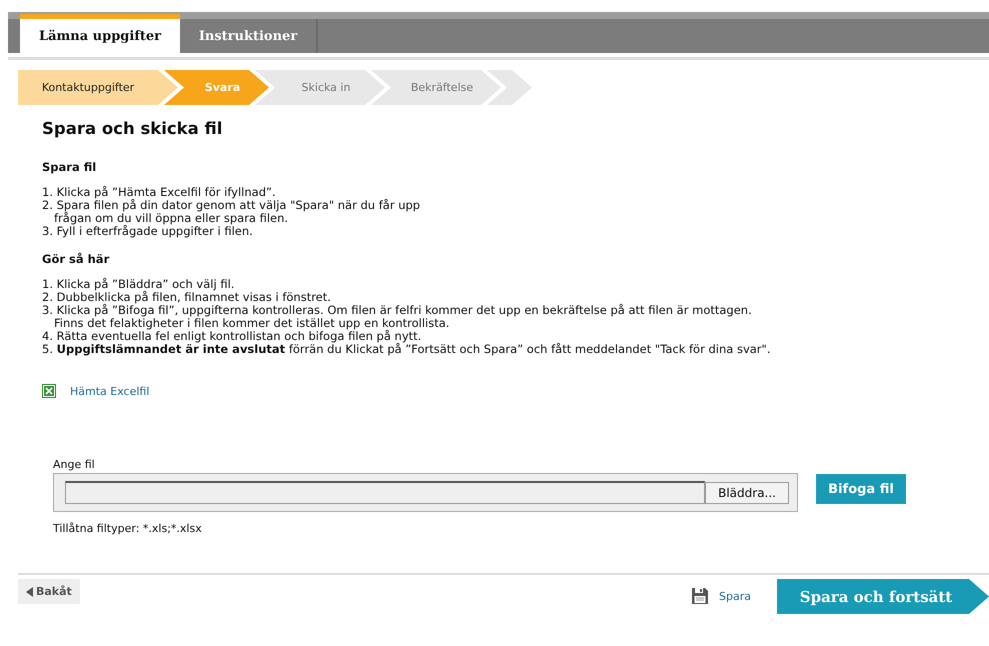 The height and width of the screenshot is (646, 989). What do you see at coordinates (128, 528) in the screenshot?
I see `allowed-types-text: Tillåtna filtyper: *.xls;*.xlsx` at bounding box center [128, 528].